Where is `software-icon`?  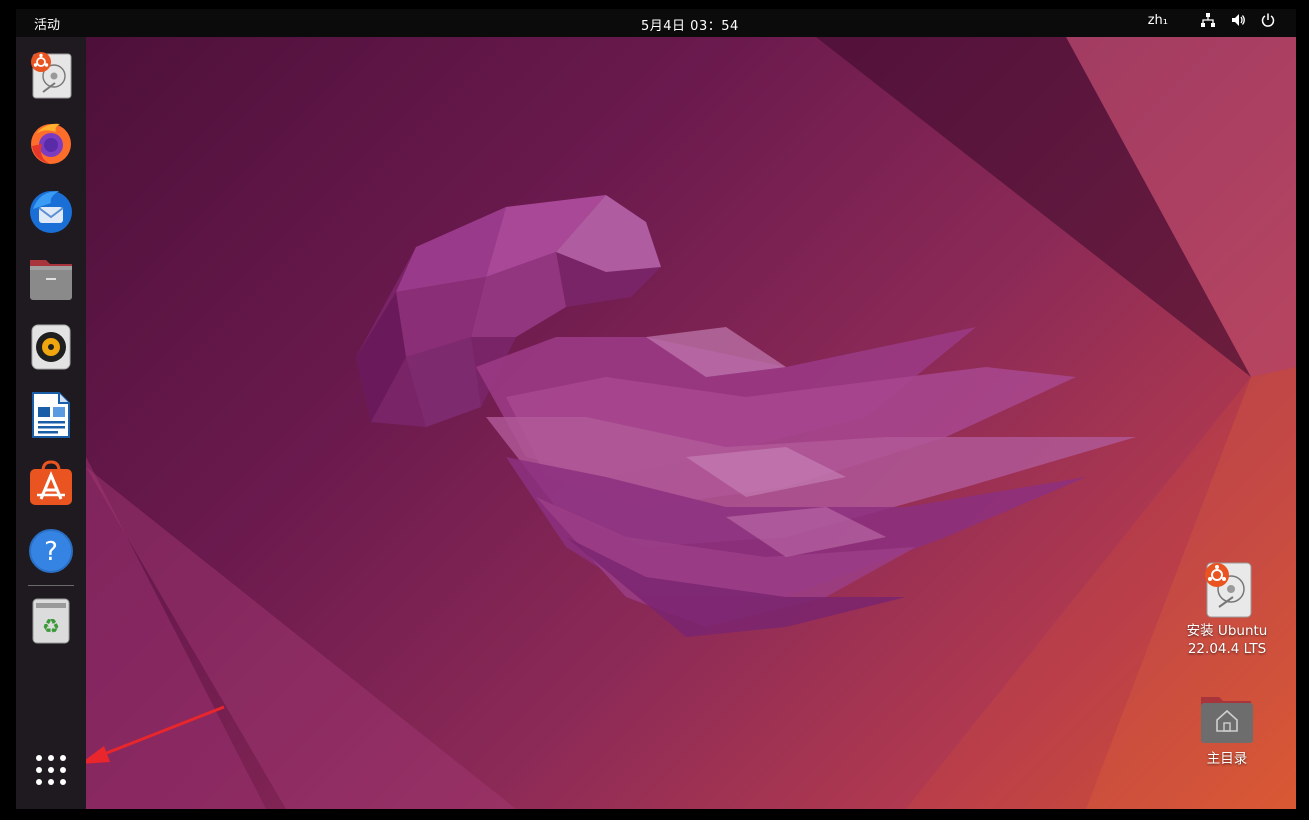
software-icon is located at coordinates (51, 482).